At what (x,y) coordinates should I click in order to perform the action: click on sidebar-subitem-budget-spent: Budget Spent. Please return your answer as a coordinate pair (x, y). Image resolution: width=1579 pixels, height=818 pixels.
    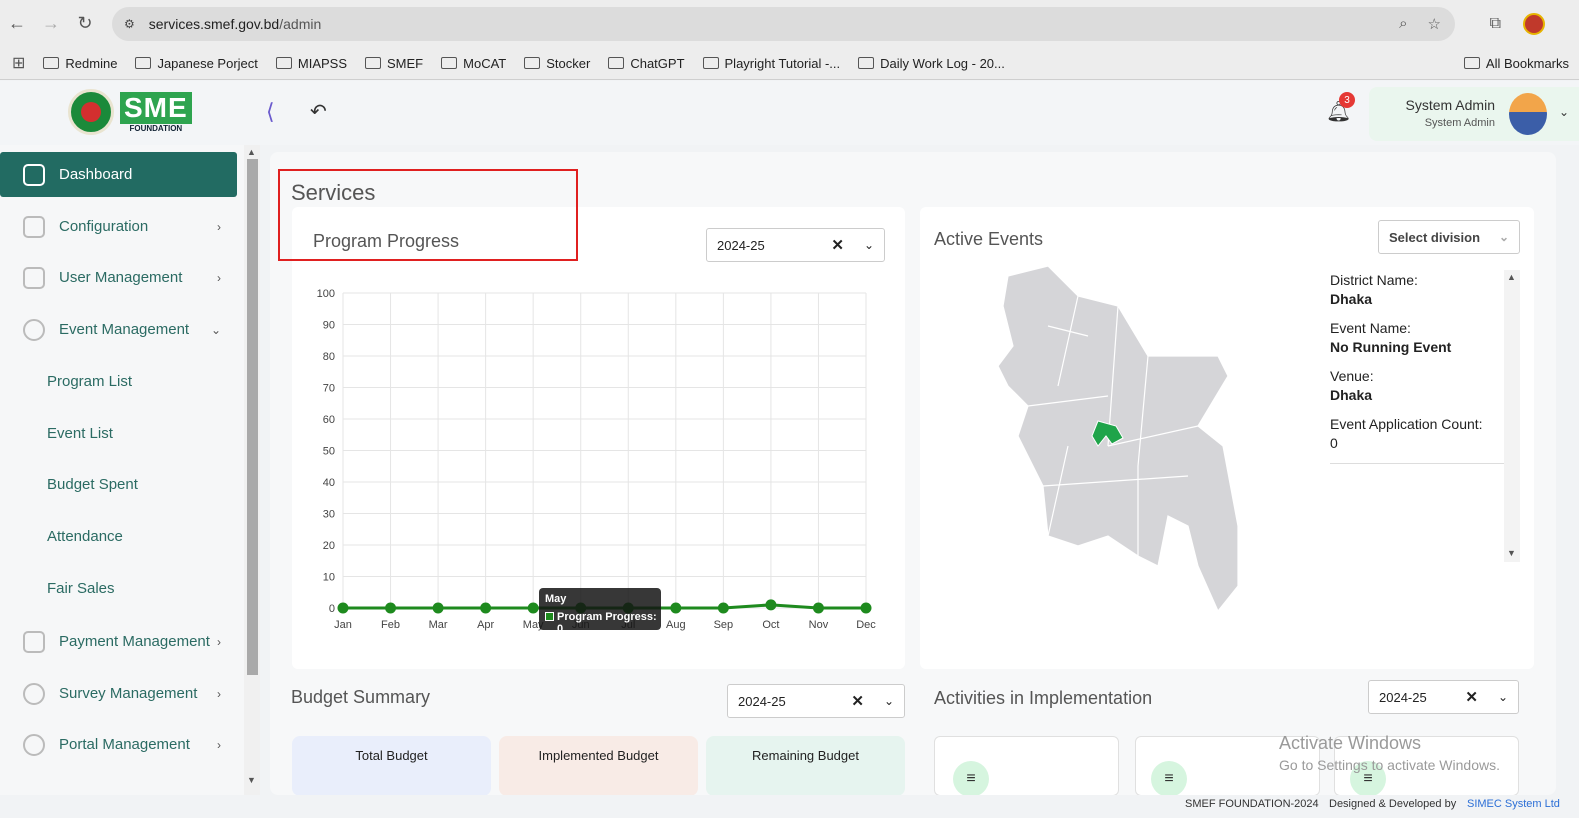
    Looking at the image, I should click on (92, 484).